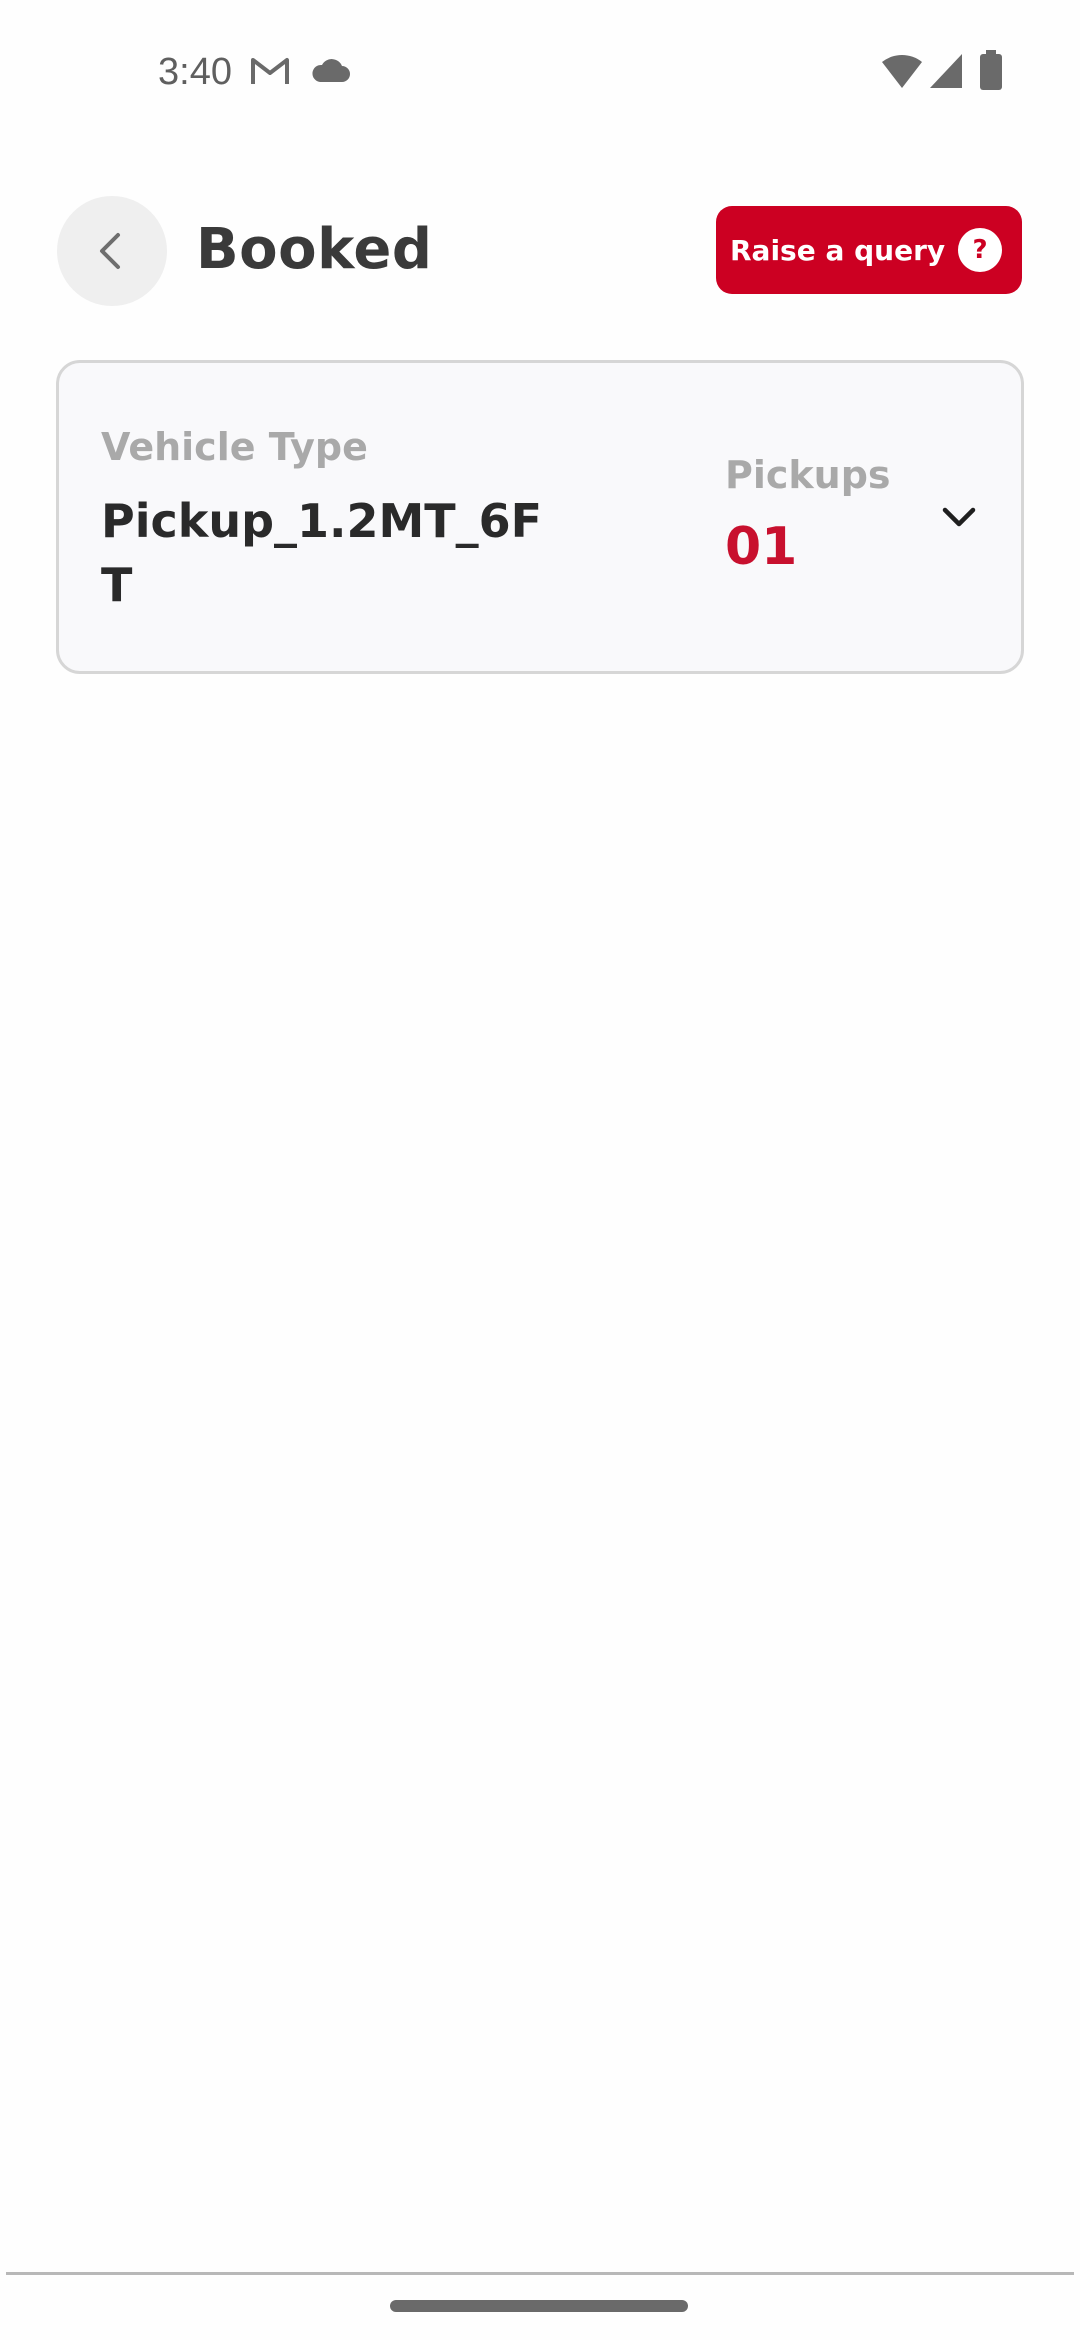 The width and height of the screenshot is (1080, 2340). What do you see at coordinates (959, 517) in the screenshot?
I see `chevron-down-icon` at bounding box center [959, 517].